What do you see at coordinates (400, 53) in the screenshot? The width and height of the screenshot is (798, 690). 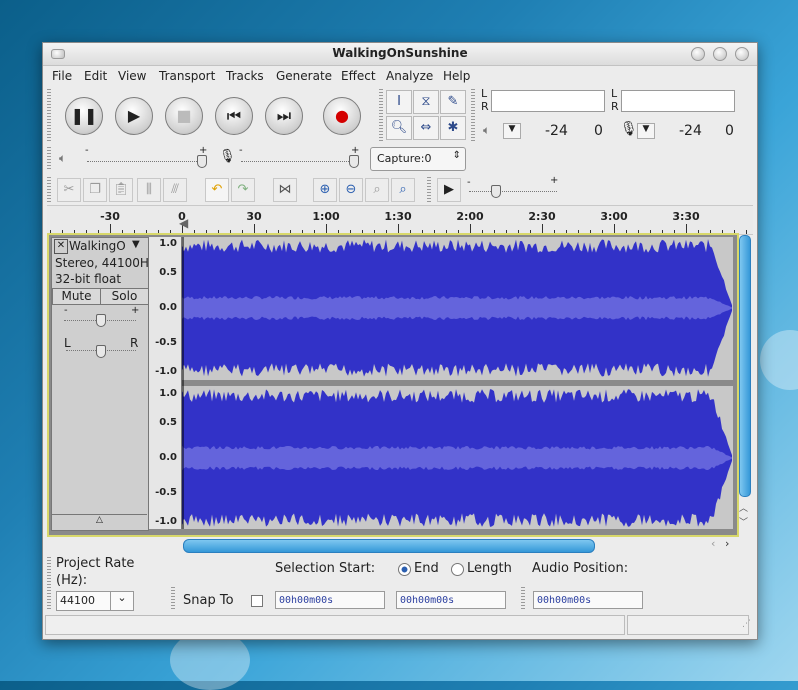 I see `window-title: WalkingOnSunshine` at bounding box center [400, 53].